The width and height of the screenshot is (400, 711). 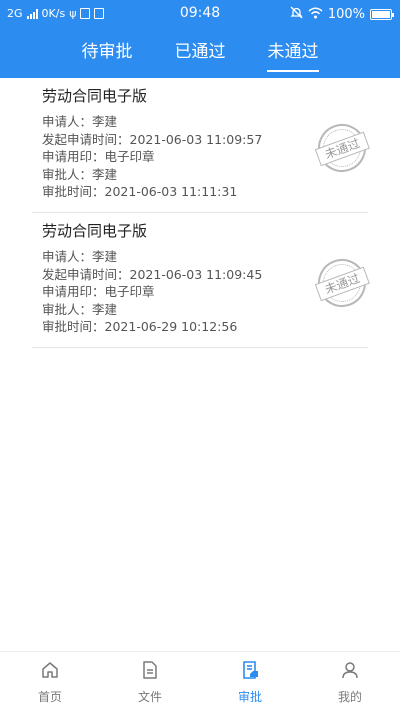 What do you see at coordinates (149, 697) in the screenshot?
I see `nav-file-label: 文件` at bounding box center [149, 697].